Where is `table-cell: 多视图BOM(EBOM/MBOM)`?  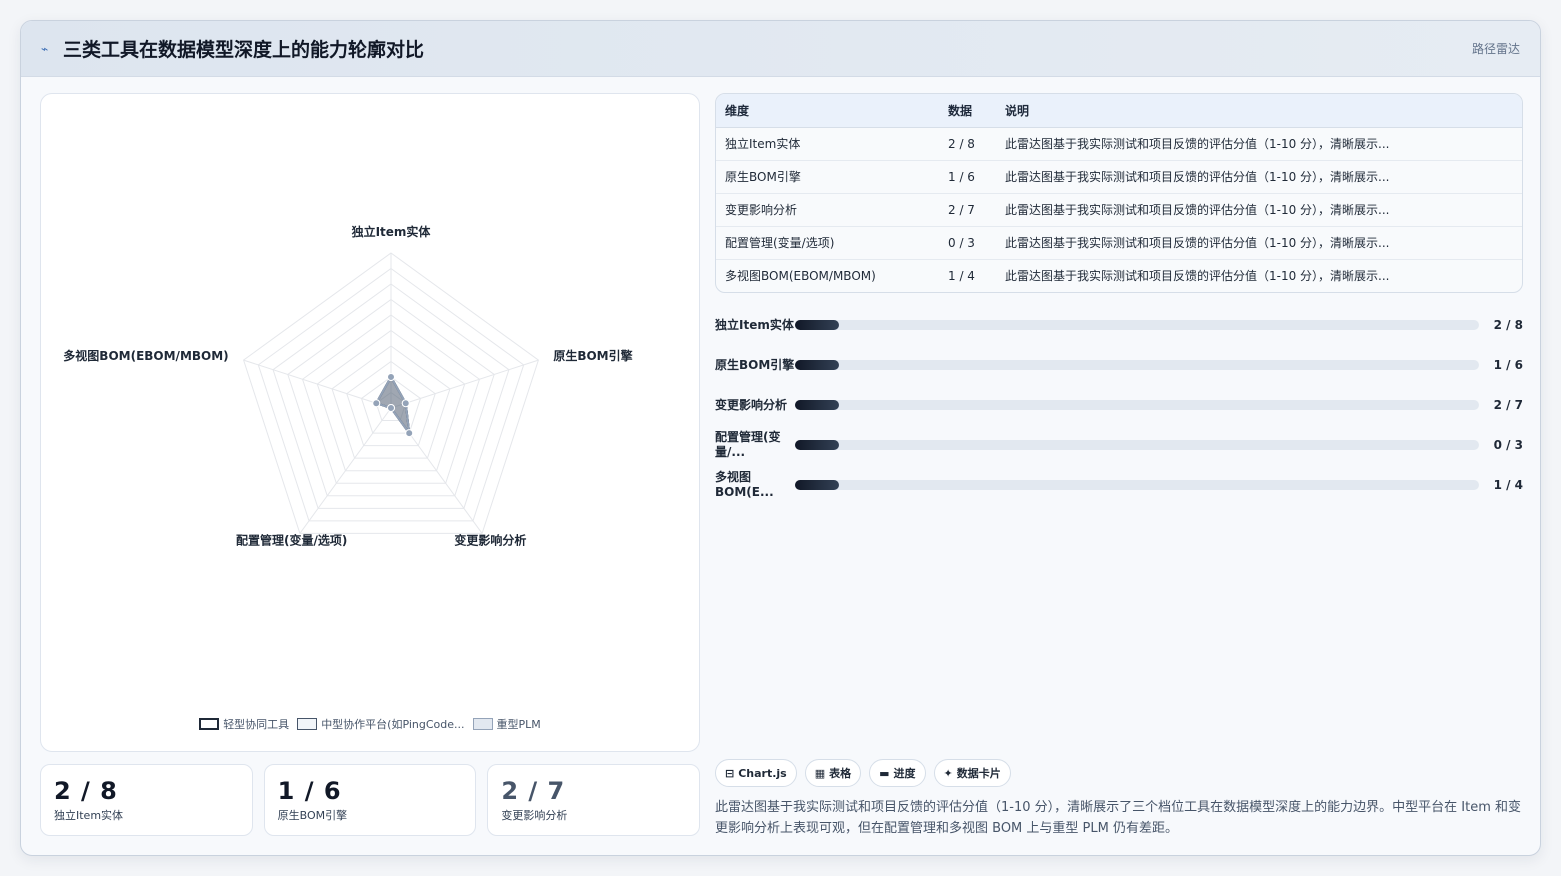
table-cell: 多视图BOM(EBOM/MBOM) is located at coordinates (800, 276).